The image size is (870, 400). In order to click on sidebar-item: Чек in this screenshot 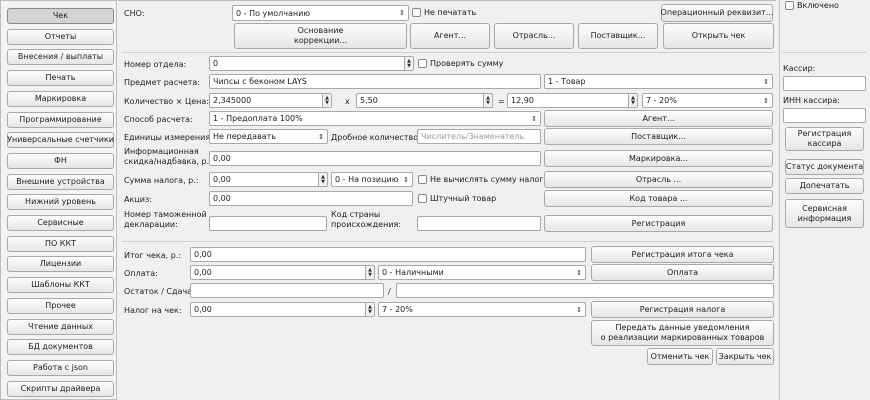, I will do `click(60, 16)`.